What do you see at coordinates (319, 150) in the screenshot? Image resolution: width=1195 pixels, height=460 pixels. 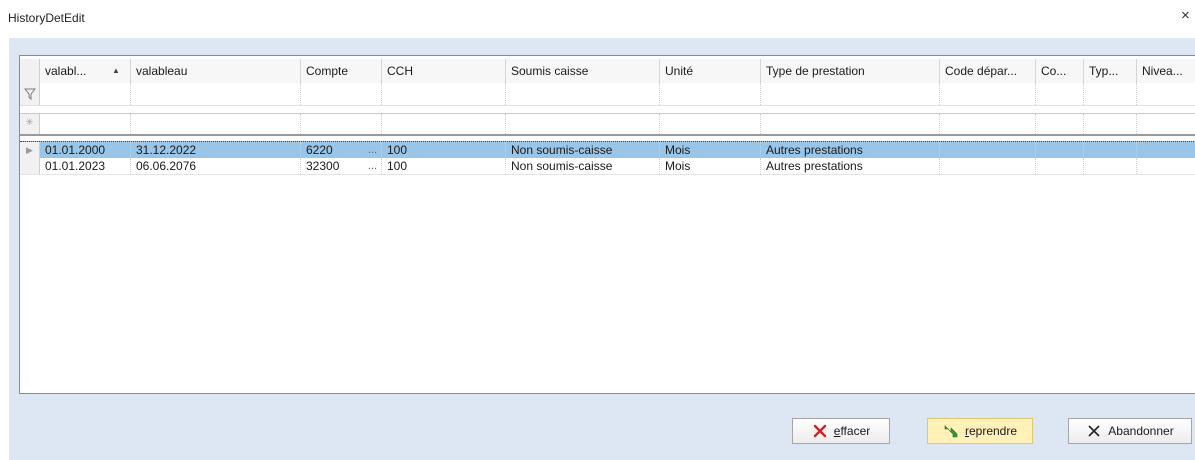 I see `cell-compte-value: 6220` at bounding box center [319, 150].